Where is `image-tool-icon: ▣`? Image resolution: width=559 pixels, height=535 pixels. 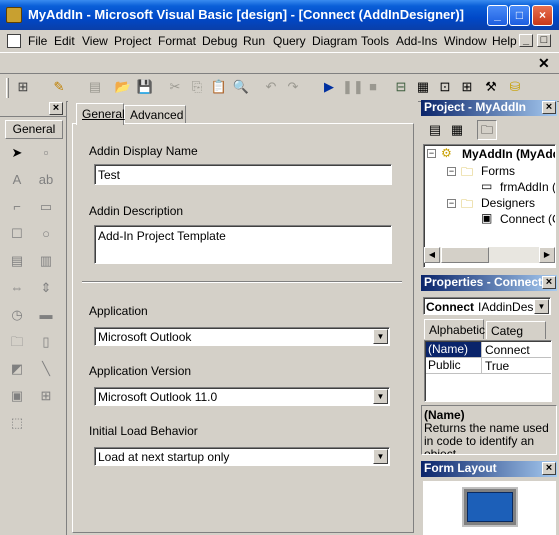 image-tool-icon: ▣ is located at coordinates (17, 396).